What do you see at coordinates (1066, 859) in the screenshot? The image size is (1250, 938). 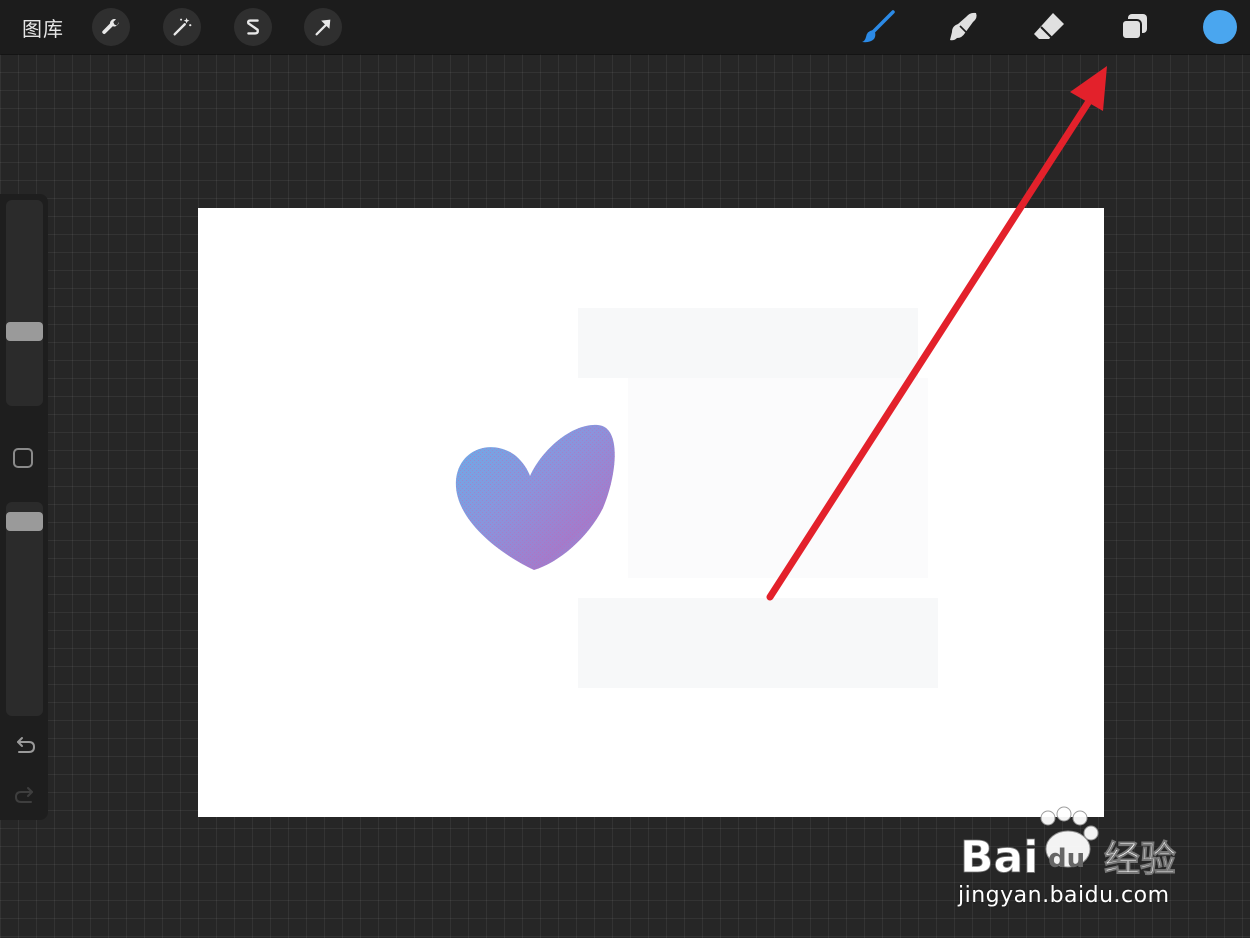 I see `svg-text: du` at bounding box center [1066, 859].